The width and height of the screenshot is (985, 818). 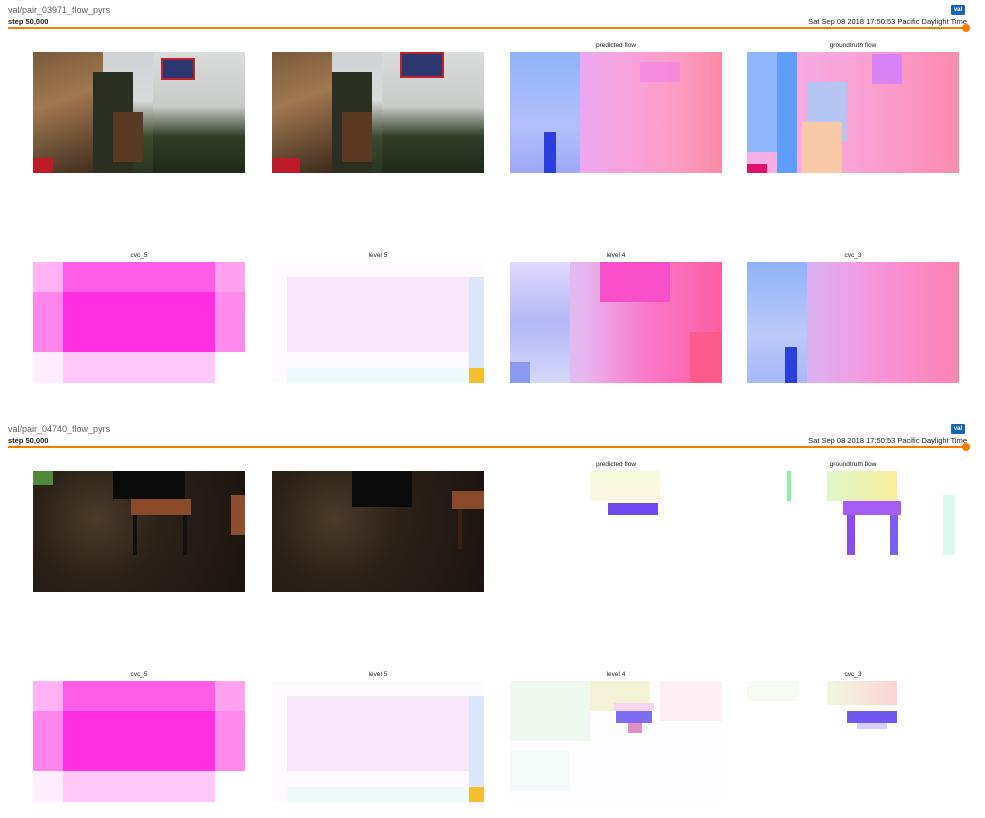 I want to click on card-title: val/pair_03971_flow_pyrs, so click(x=59, y=10).